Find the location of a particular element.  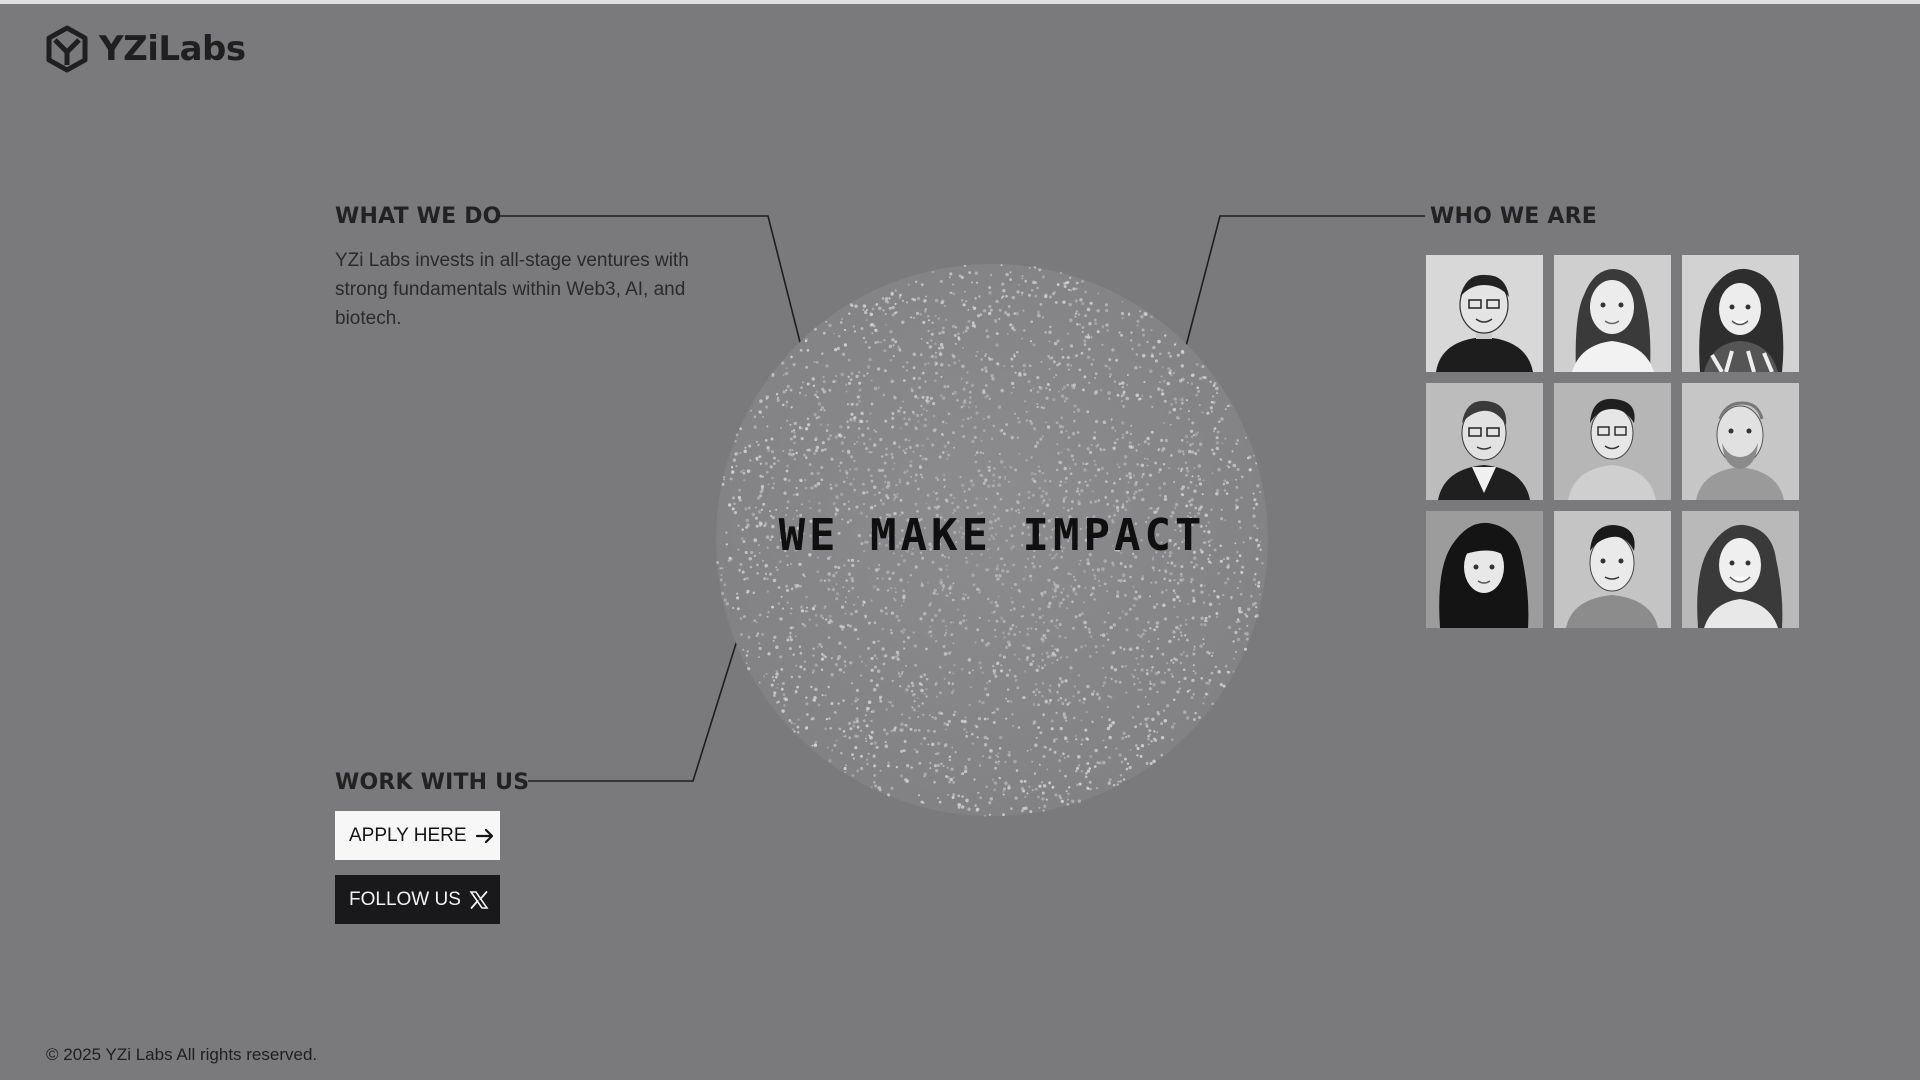

x-logo-icon is located at coordinates (479, 899).